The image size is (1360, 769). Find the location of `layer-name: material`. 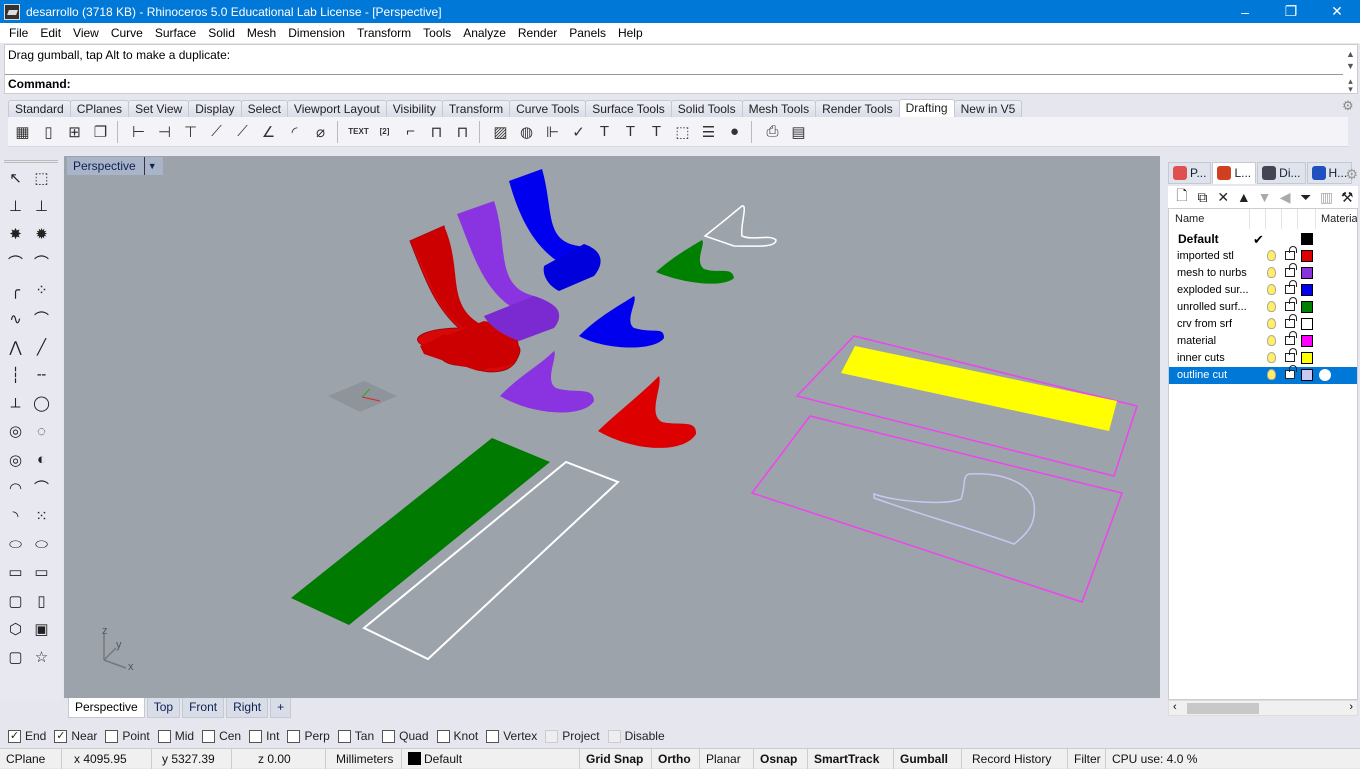

layer-name: material is located at coordinates (1196, 341).